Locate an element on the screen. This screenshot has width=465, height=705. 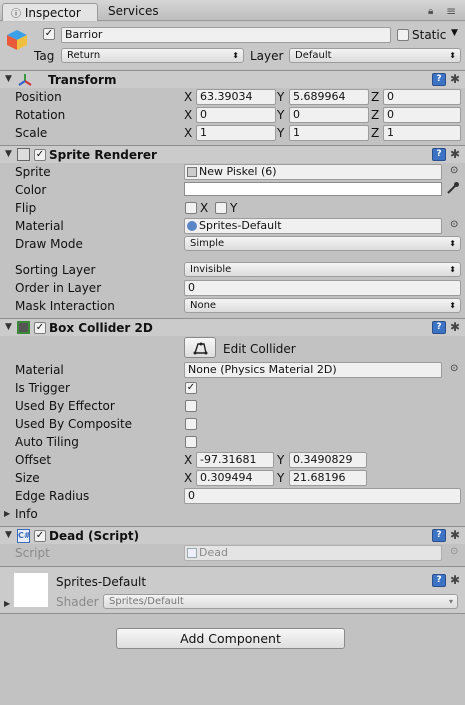
tab-inspector: ⓘ Inspector is located at coordinates (50, 12).